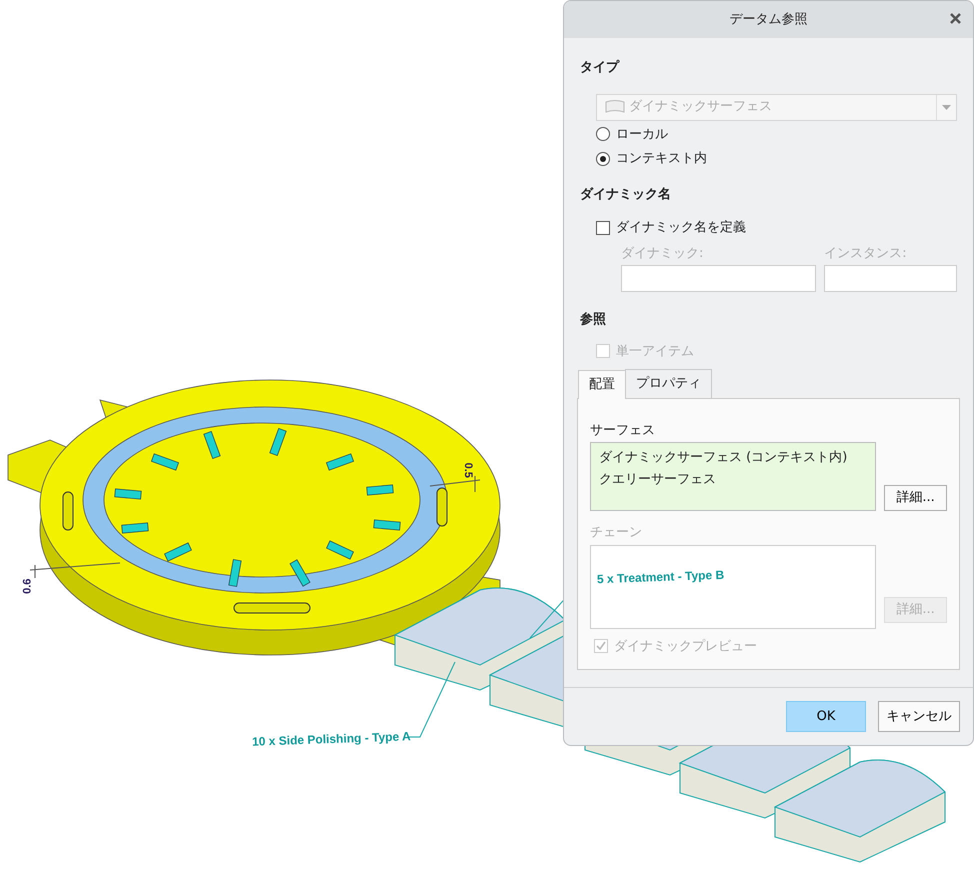 Image resolution: width=974 pixels, height=872 pixels. I want to click on checkbox, so click(603, 227).